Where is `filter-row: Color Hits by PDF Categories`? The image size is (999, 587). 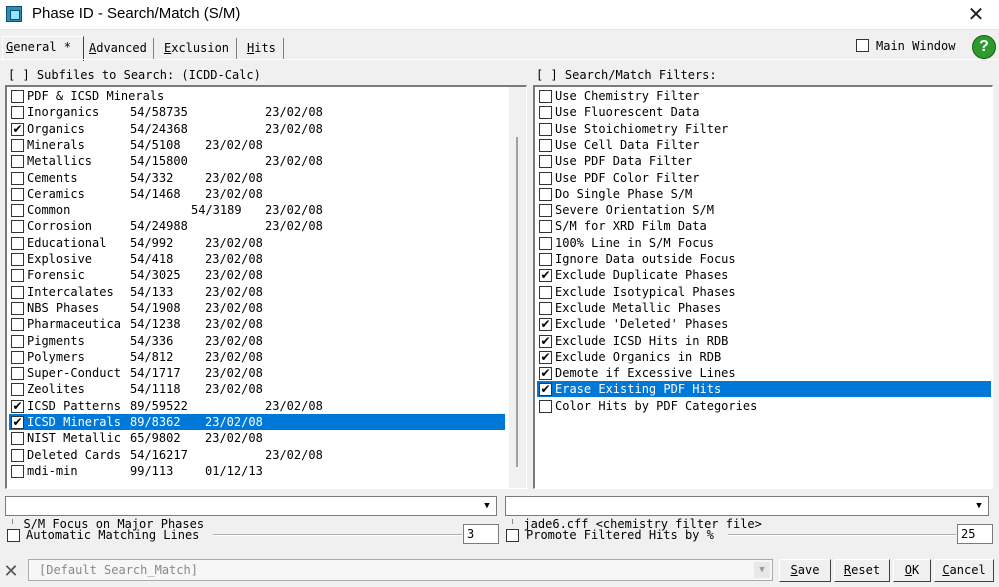
filter-row: Color Hits by PDF Categories is located at coordinates (764, 406).